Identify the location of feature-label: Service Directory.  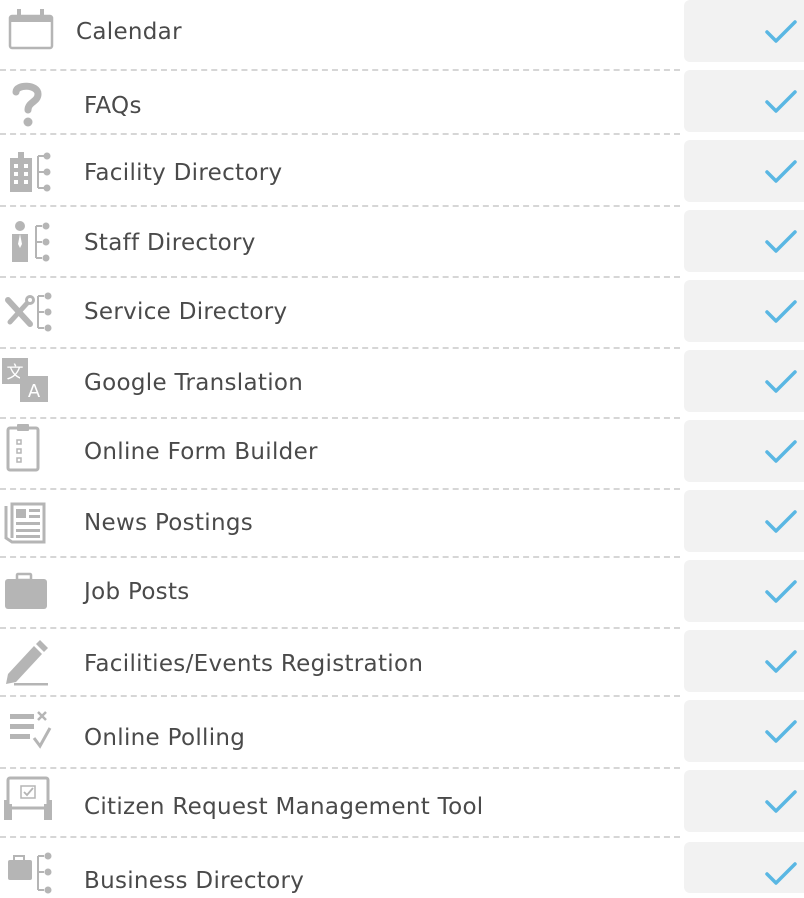
(186, 312).